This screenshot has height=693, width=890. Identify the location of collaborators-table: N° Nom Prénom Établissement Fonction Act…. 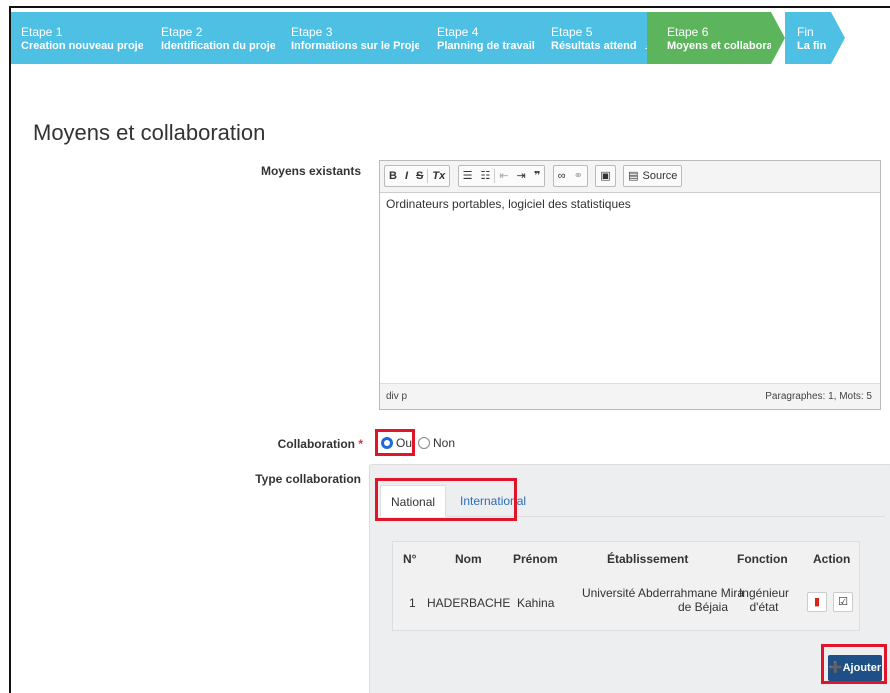
(626, 586).